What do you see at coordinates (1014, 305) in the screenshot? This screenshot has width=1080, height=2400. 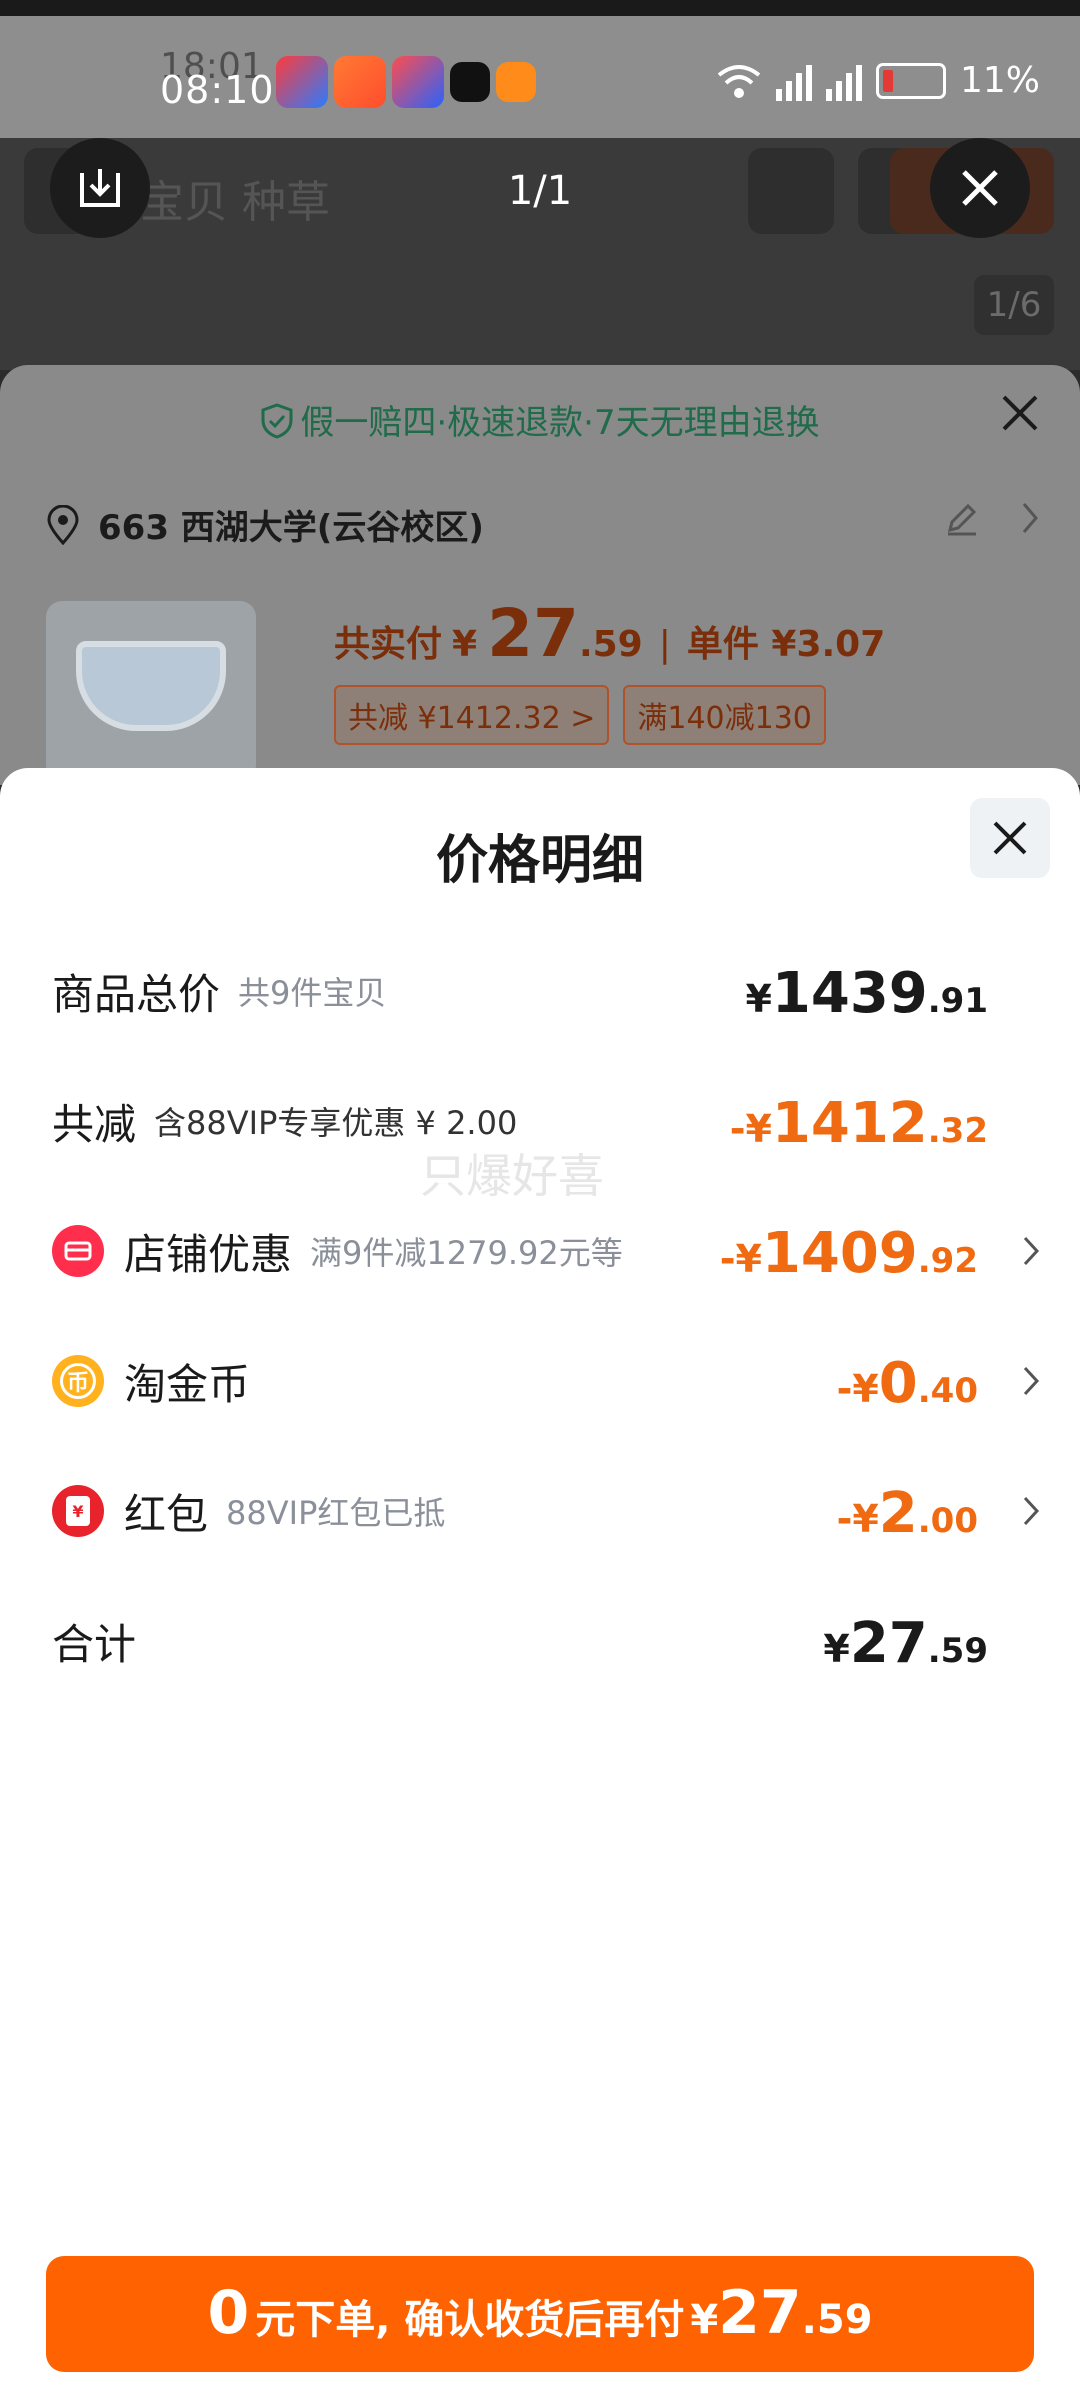 I see `image-counter: 1/6` at bounding box center [1014, 305].